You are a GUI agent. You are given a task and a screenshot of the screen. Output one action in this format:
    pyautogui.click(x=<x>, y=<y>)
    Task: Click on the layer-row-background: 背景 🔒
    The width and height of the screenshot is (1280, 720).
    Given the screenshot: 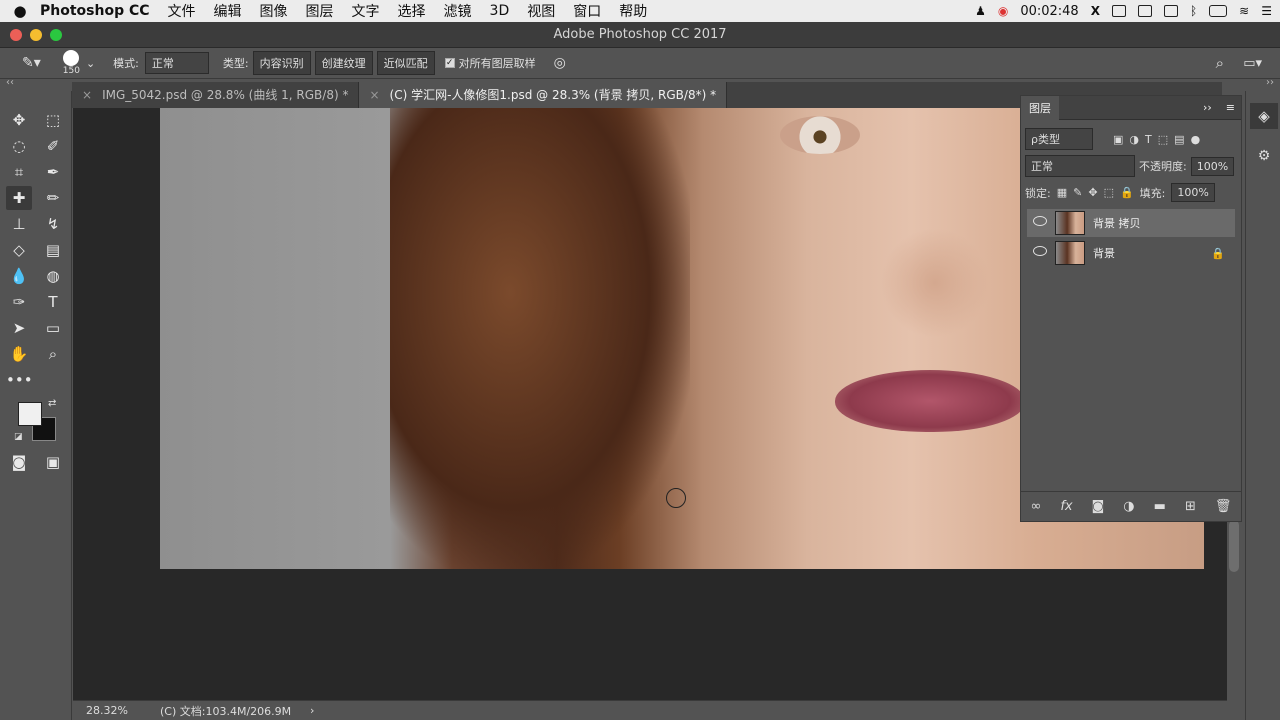 What is the action you would take?
    pyautogui.click(x=1131, y=253)
    